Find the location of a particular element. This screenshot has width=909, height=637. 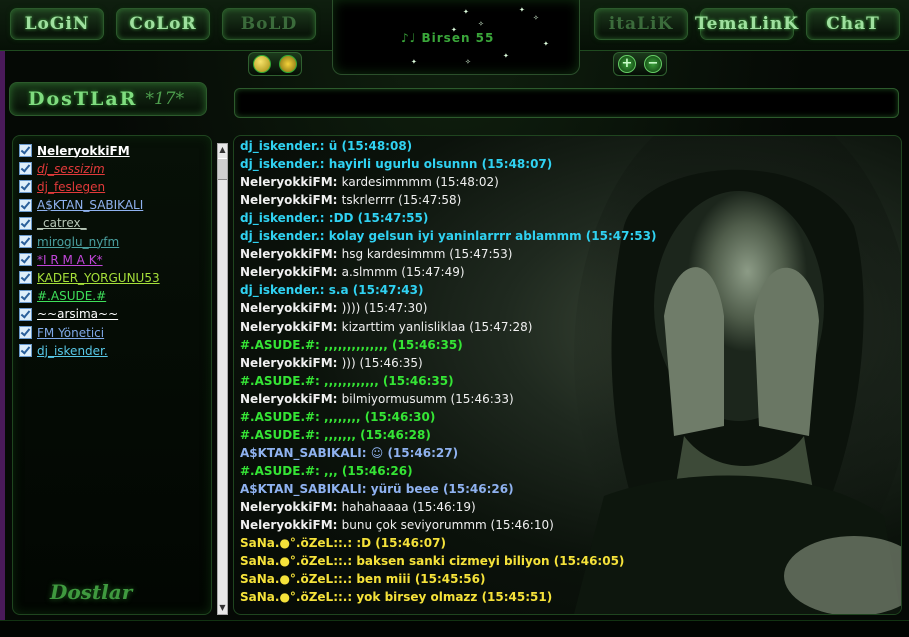

user-list-item: KADER_YORGUNU53 is located at coordinates (89, 277).